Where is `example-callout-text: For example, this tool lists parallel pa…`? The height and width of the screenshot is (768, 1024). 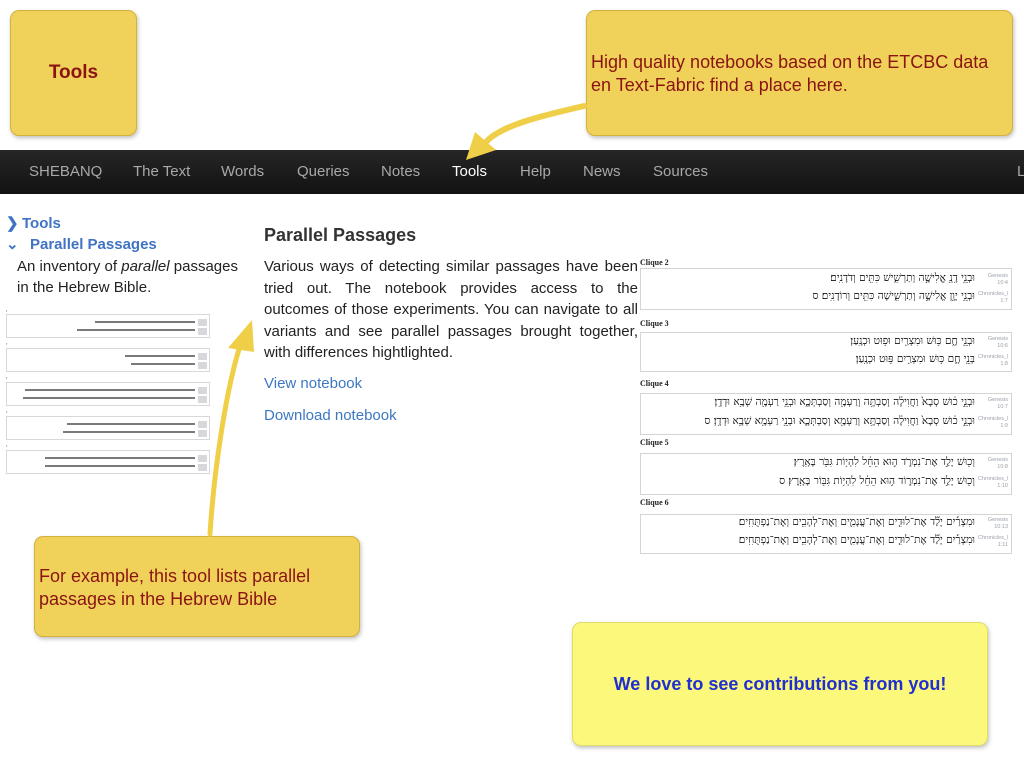 example-callout-text: For example, this tool lists parallel pa… is located at coordinates (175, 588).